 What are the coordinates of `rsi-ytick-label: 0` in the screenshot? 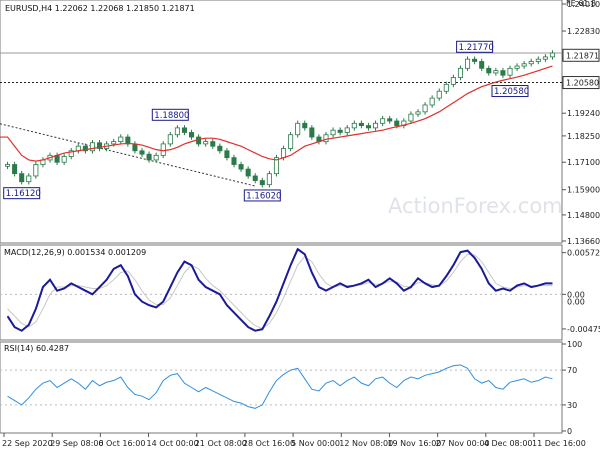 It's located at (569, 431).